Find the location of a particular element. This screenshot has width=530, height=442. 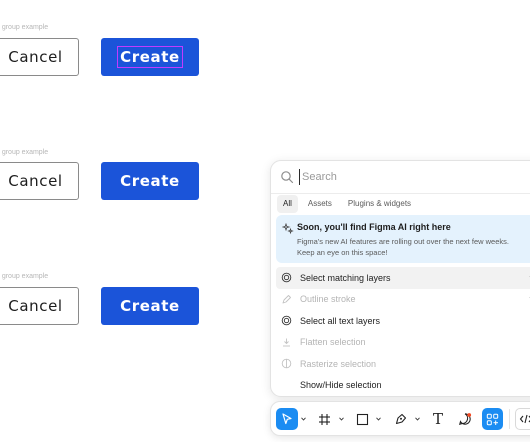

menu-item-label: Outline stroke is located at coordinates (328, 299).